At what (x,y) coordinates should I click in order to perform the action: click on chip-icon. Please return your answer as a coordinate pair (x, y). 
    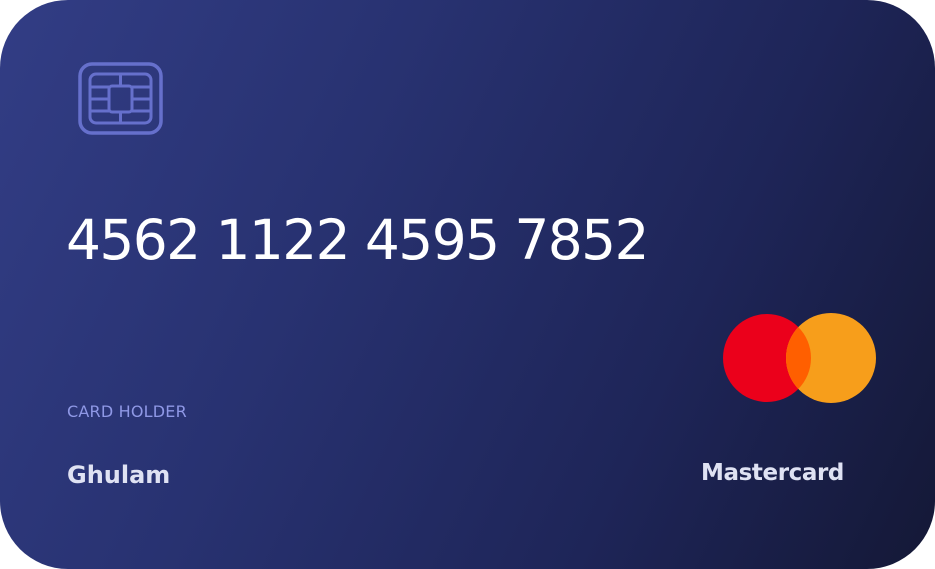
    Looking at the image, I should click on (120, 98).